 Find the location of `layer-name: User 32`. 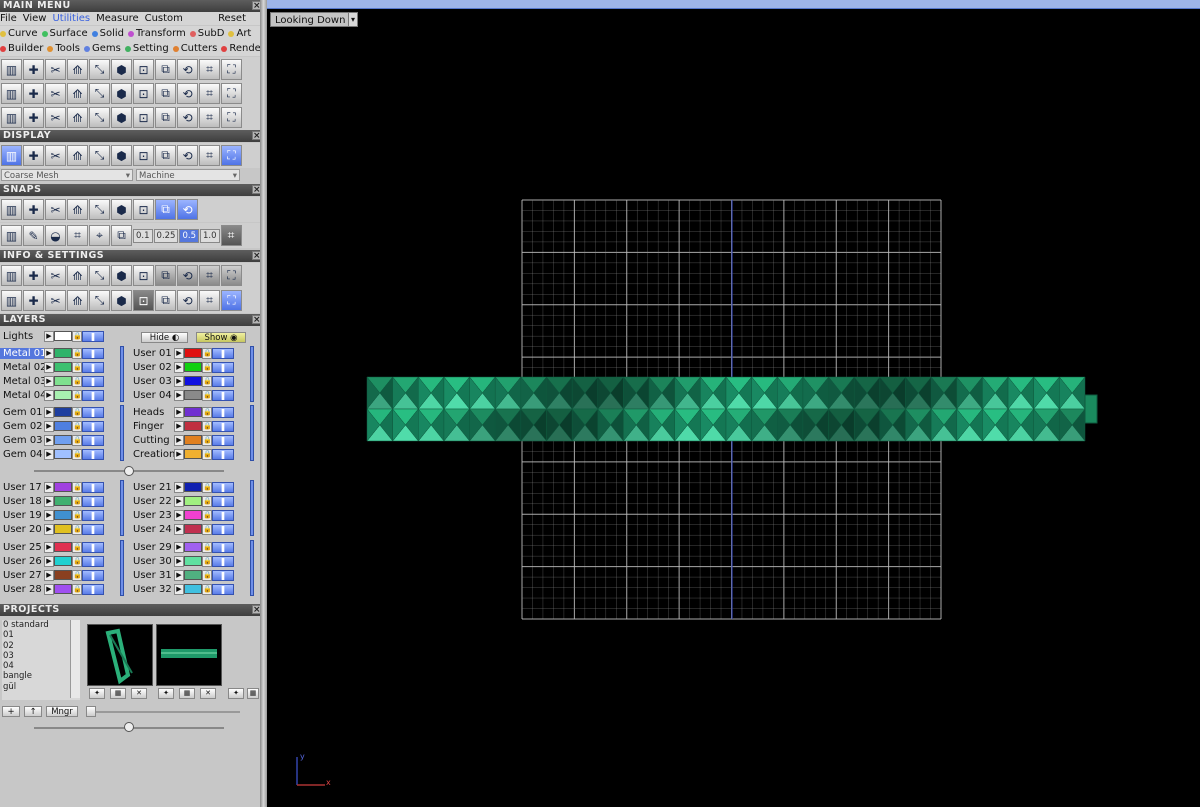

layer-name: User 32 is located at coordinates (152, 589).